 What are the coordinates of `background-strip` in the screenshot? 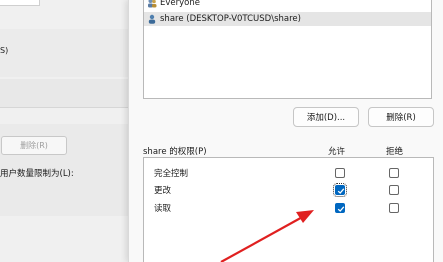 It's located at (20, 3).